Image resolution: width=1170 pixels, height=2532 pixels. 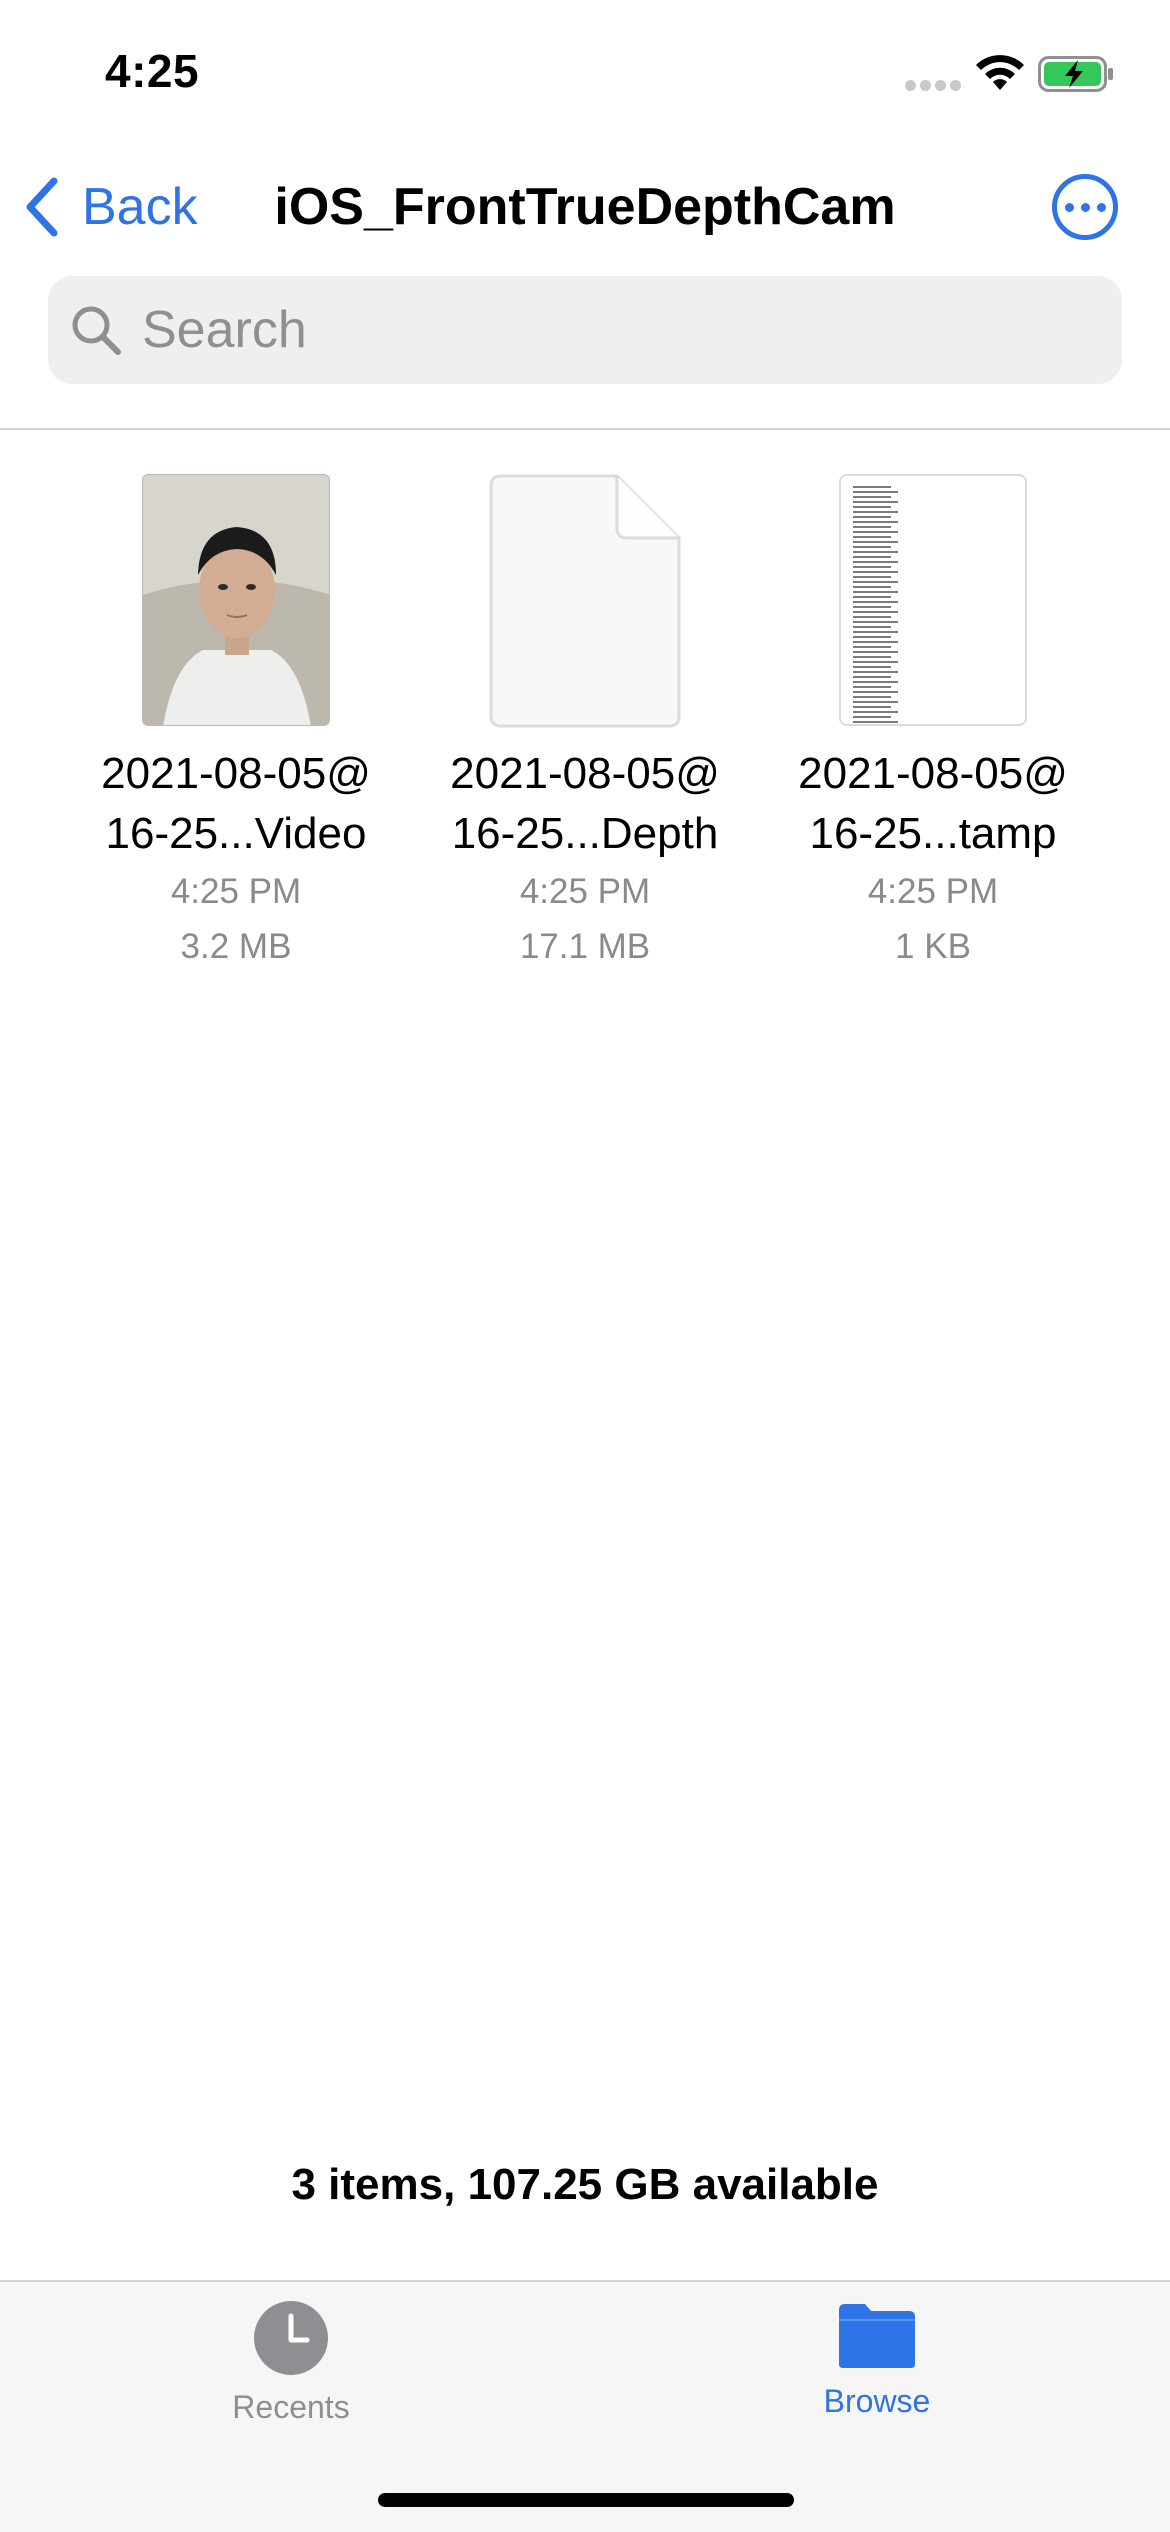 I want to click on tab-browse: Browse, so click(x=877, y=2360).